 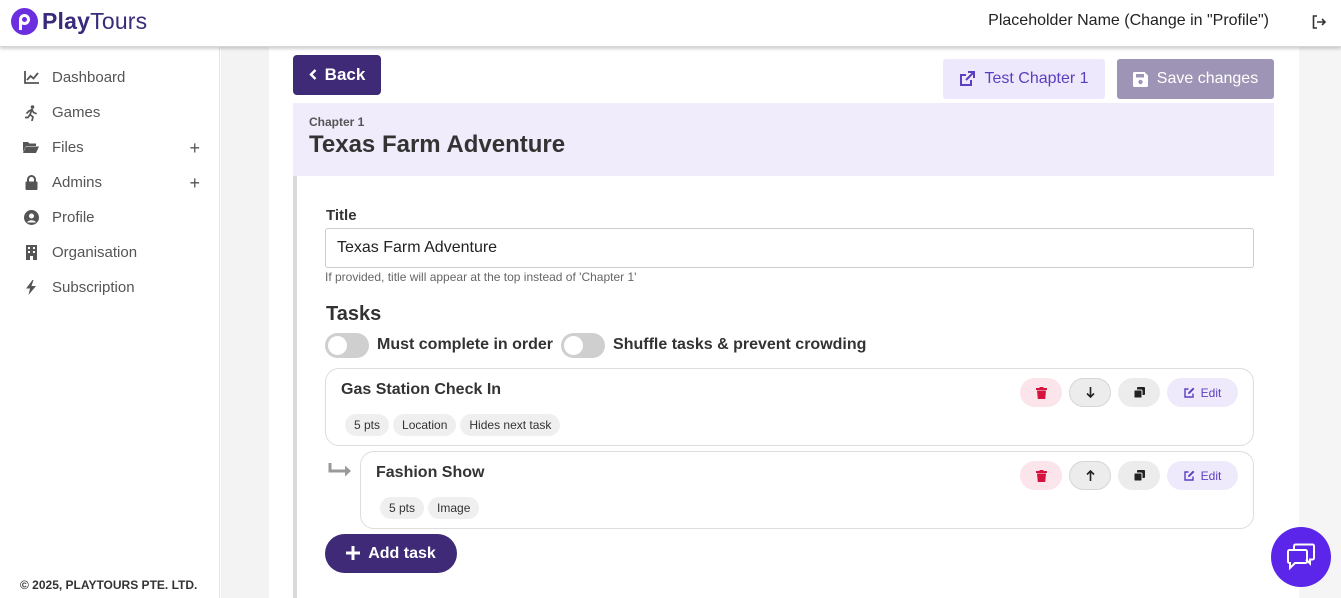 I want to click on move-up-button, so click(x=1090, y=475).